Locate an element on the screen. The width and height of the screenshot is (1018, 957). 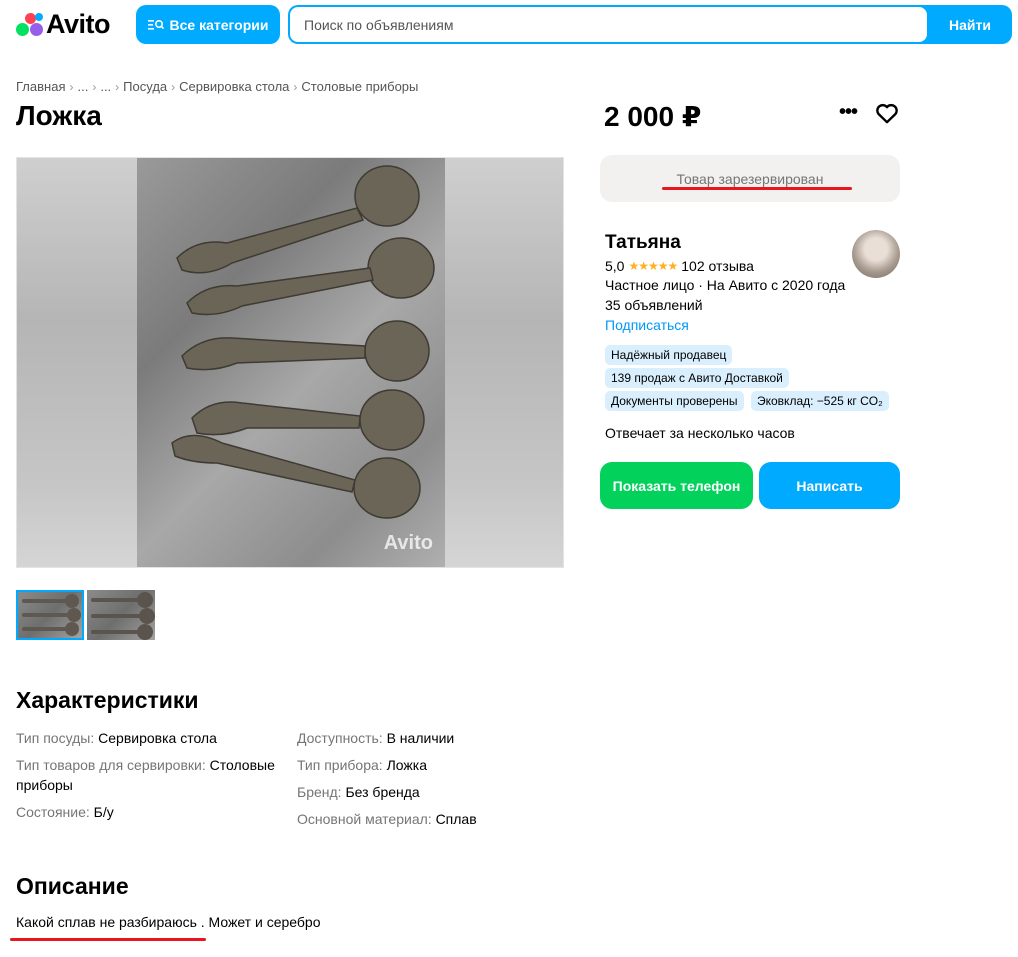
spec-value: Сервировка стола is located at coordinates (157, 738).